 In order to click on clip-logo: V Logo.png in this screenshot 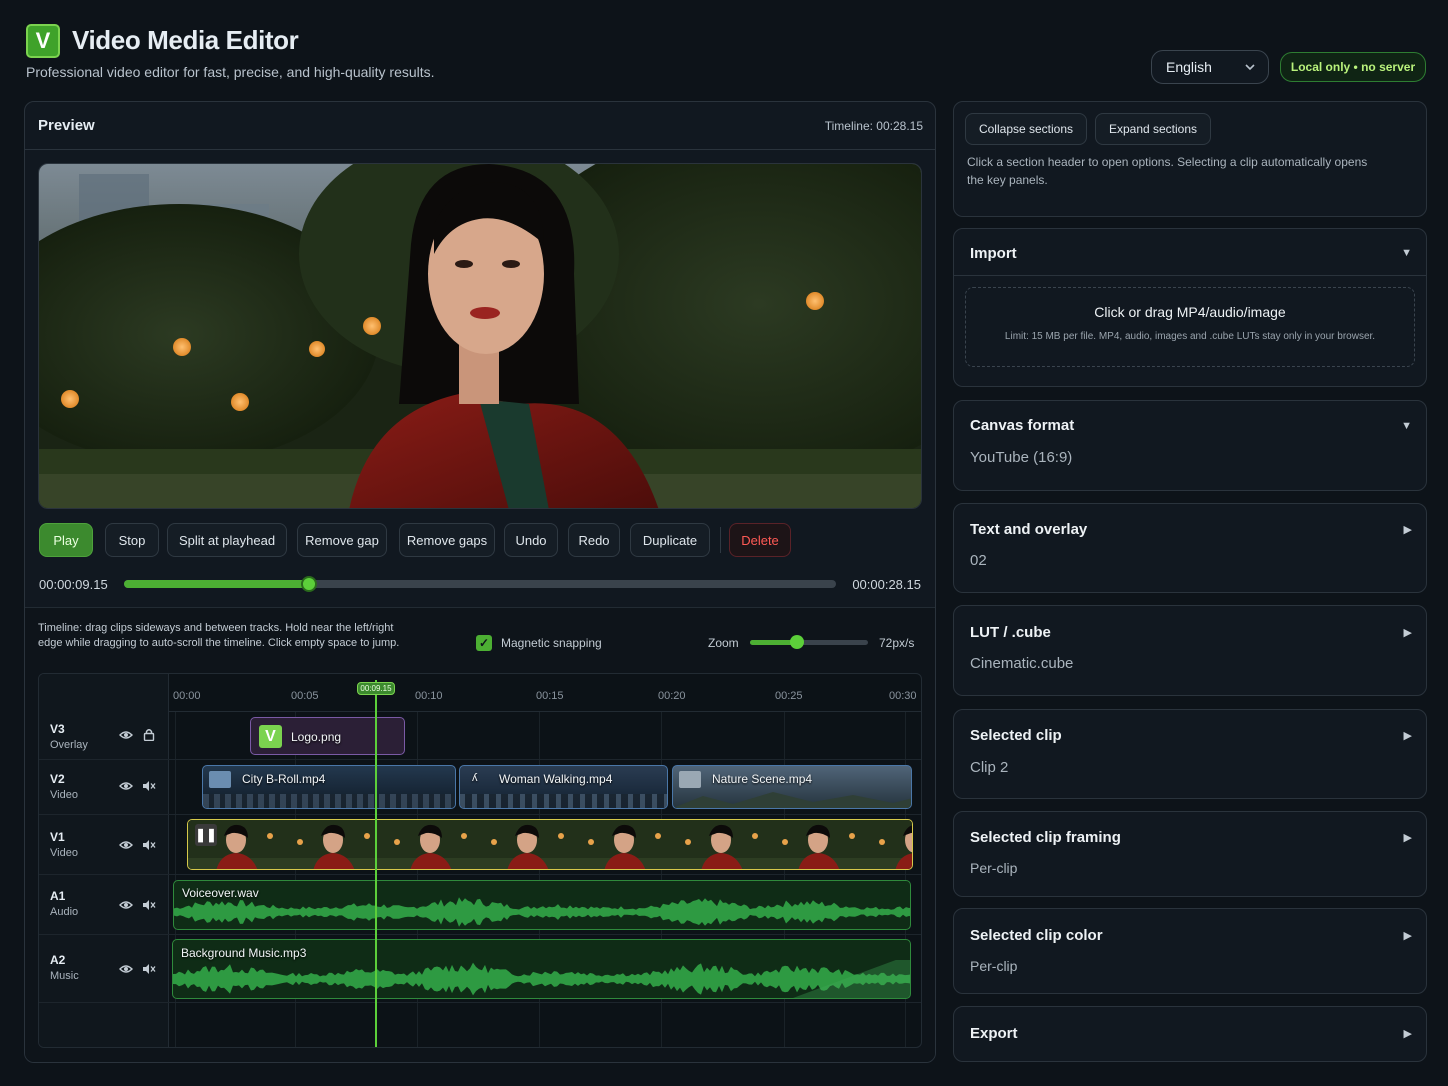, I will do `click(327, 736)`.